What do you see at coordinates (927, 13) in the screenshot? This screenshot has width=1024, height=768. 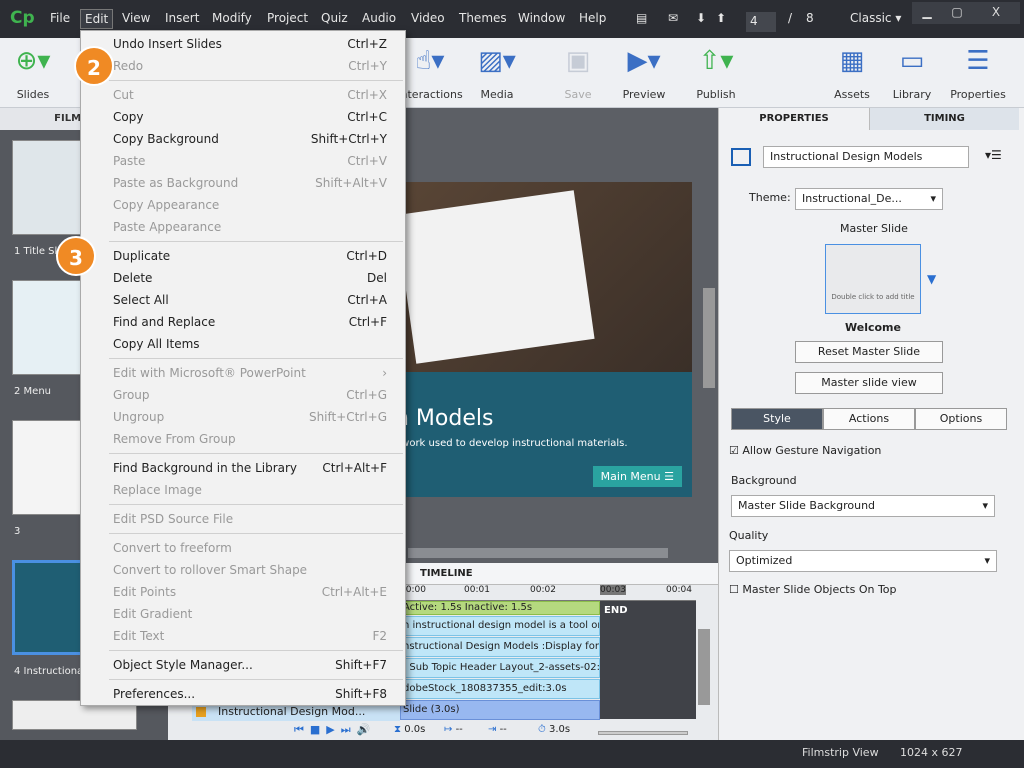 I see `minimize-button: ▁` at bounding box center [927, 13].